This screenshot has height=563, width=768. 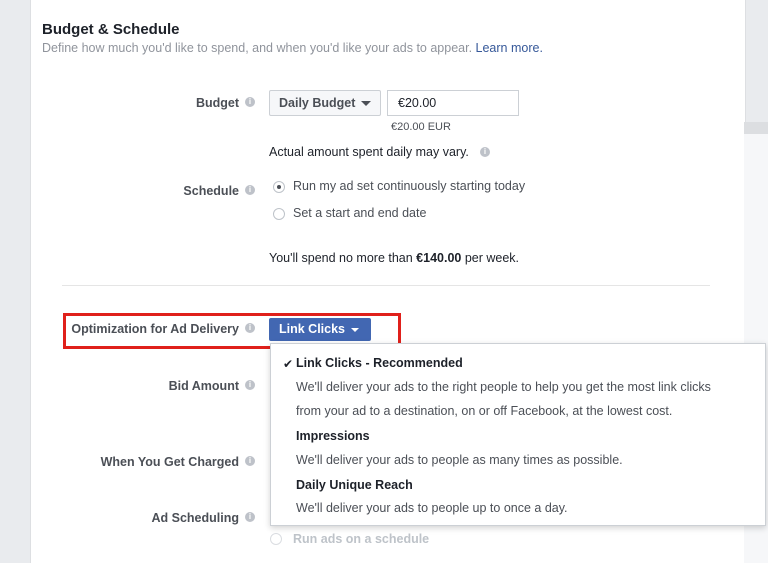 What do you see at coordinates (317, 103) in the screenshot?
I see `budget-type-selected: Daily Budget` at bounding box center [317, 103].